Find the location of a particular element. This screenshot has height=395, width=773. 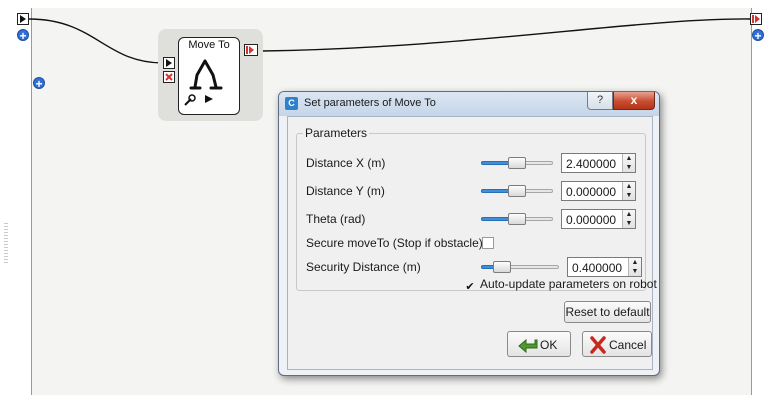

add-output-button: + is located at coordinates (758, 36).